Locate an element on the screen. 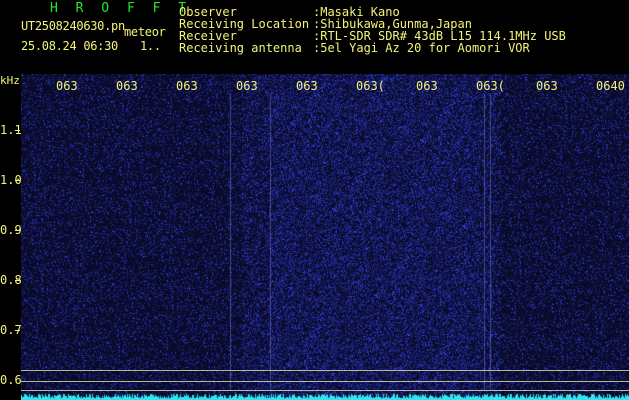 The width and height of the screenshot is (629, 400). extra-label: 1.. is located at coordinates (150, 46).